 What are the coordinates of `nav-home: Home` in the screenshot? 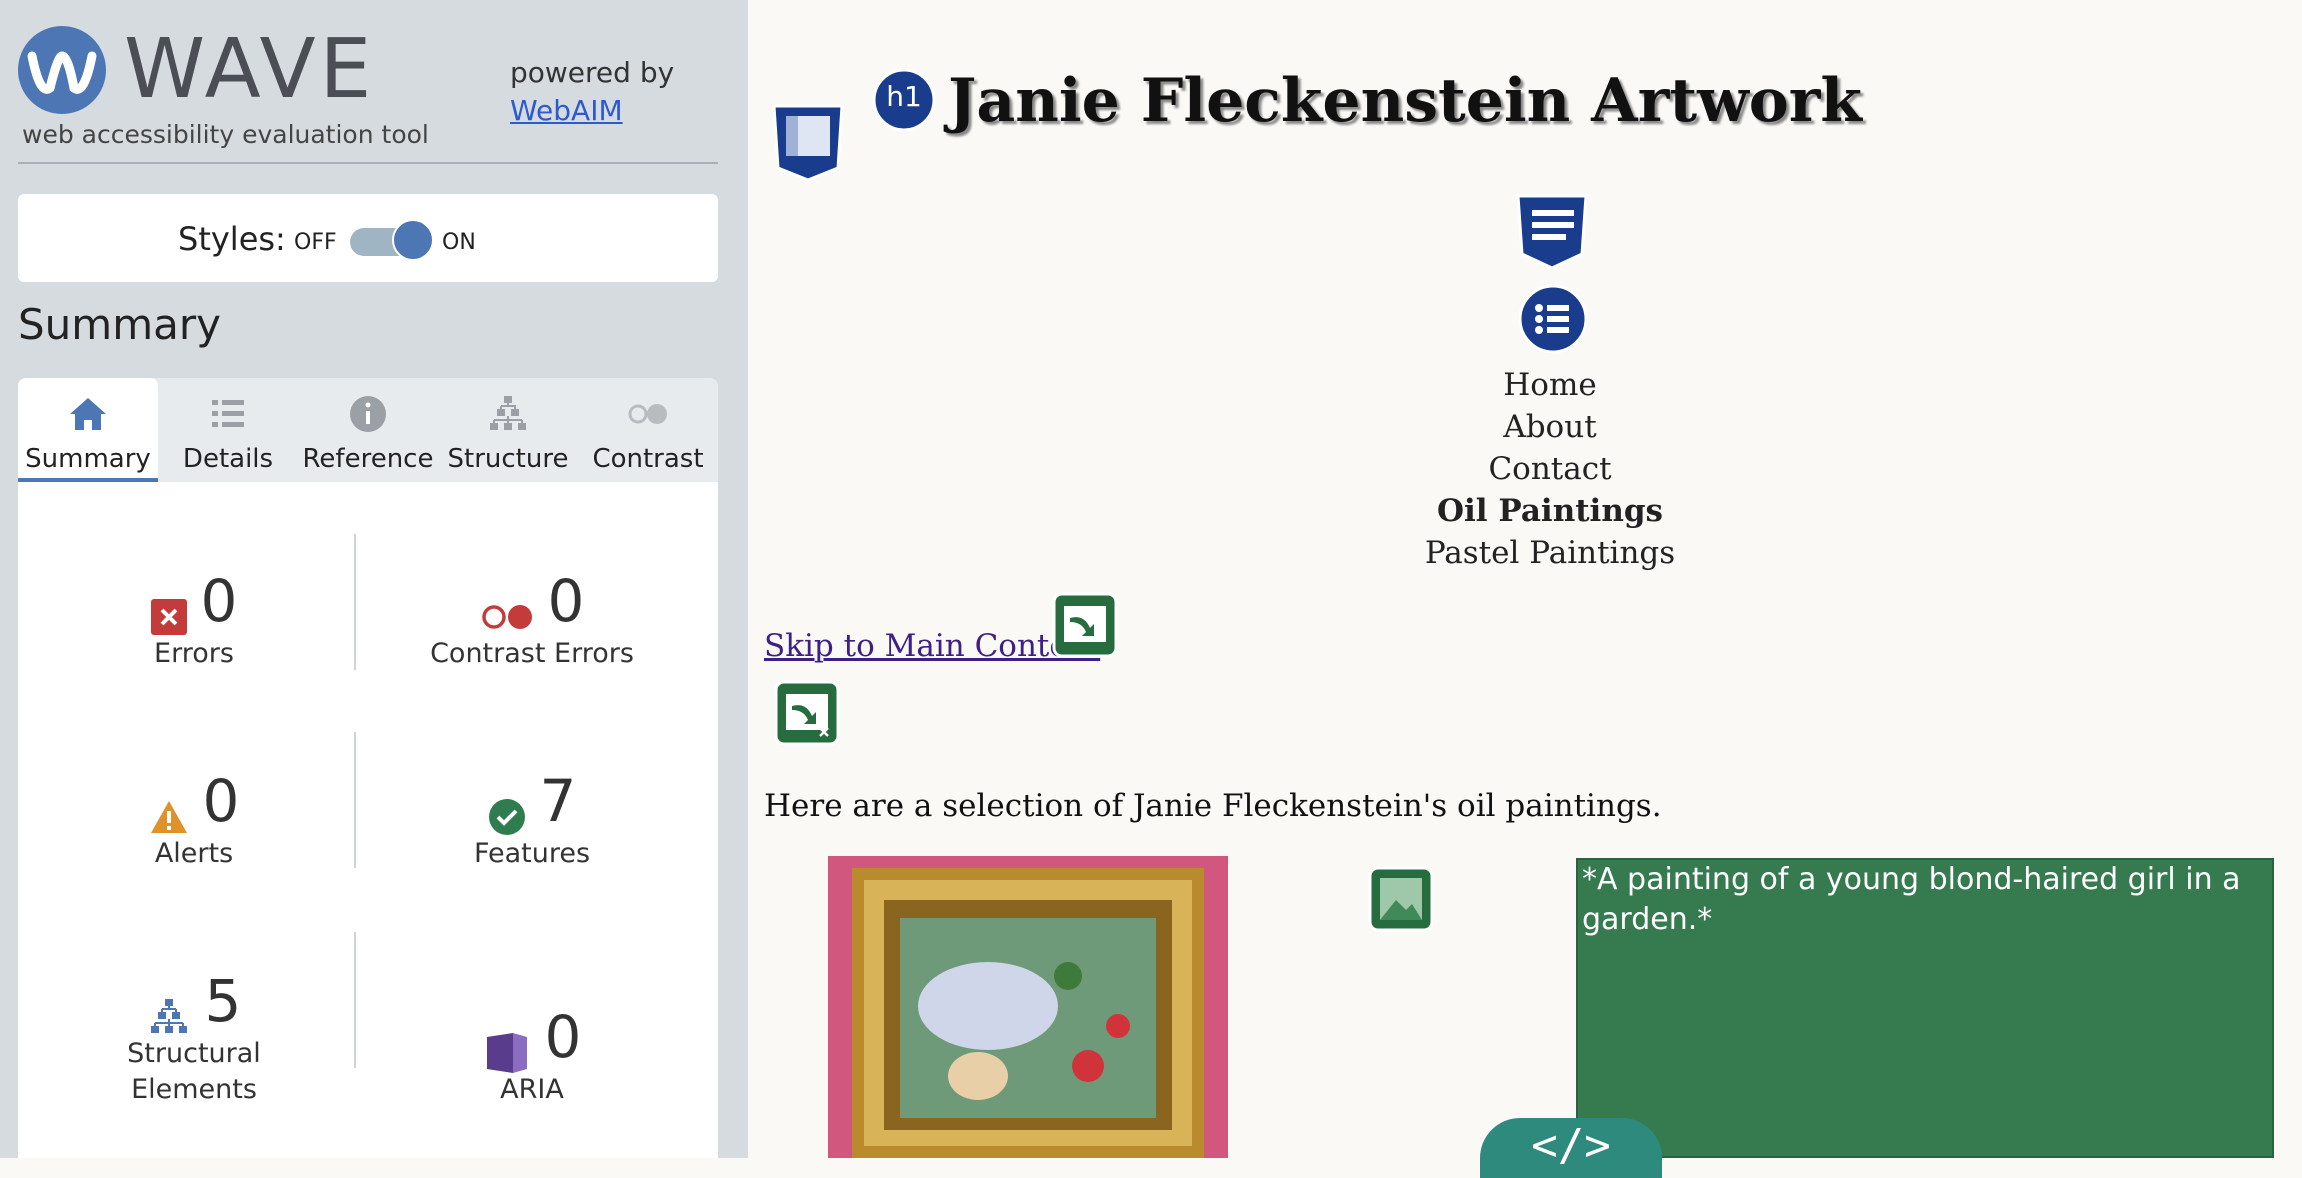 It's located at (1550, 385).